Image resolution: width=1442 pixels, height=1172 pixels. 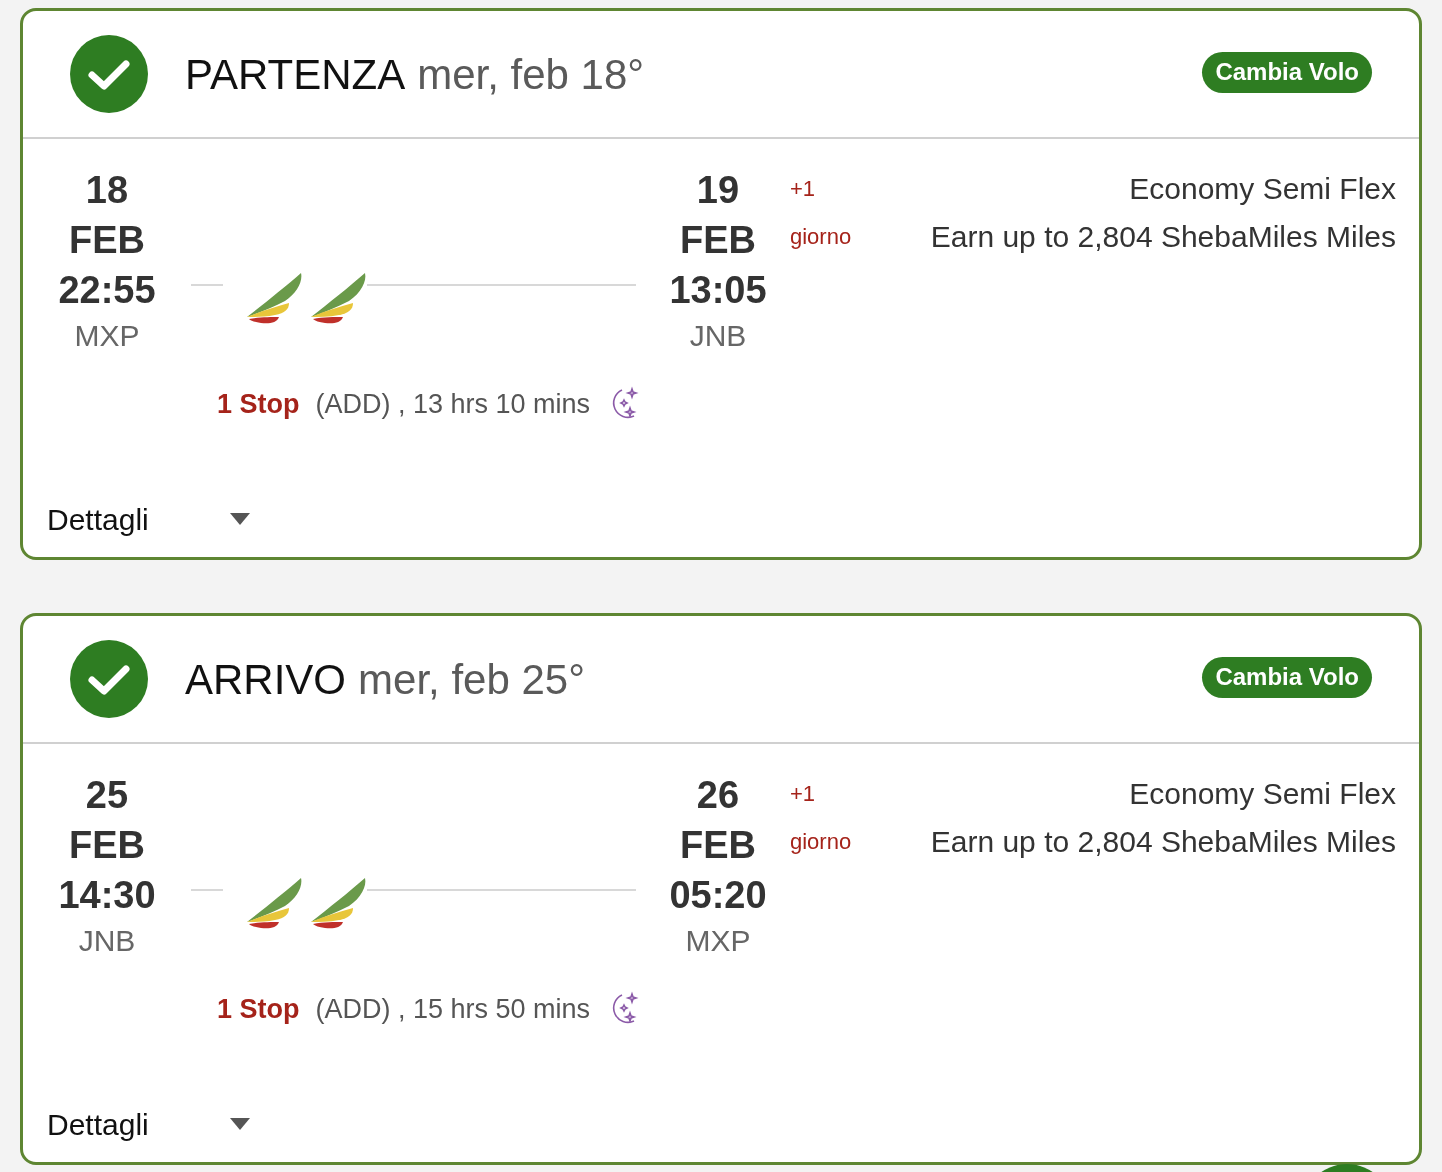 What do you see at coordinates (295, 74) in the screenshot?
I see `direction-label: PARTENZA` at bounding box center [295, 74].